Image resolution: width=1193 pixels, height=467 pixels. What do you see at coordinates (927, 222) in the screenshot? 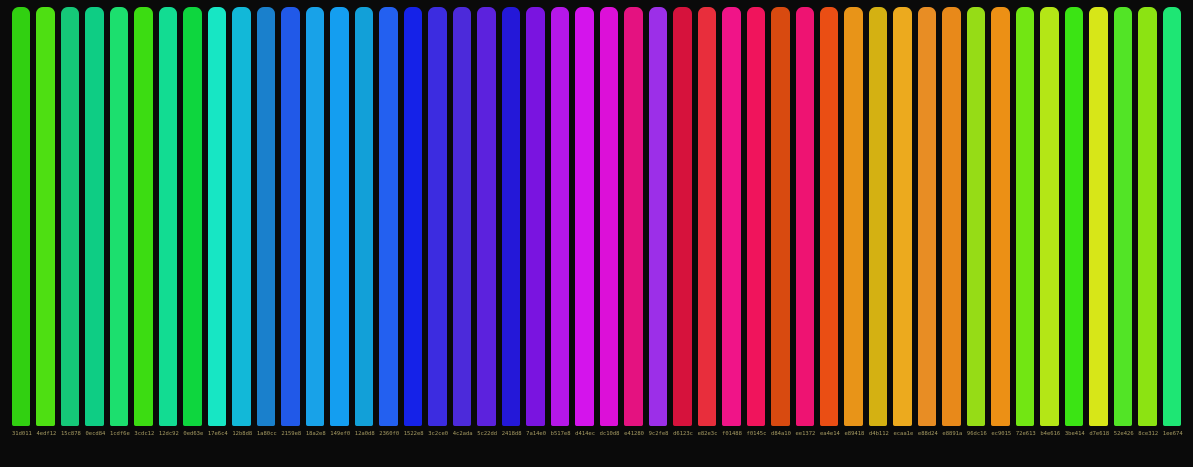
I see `swatch-column: e88d24` at bounding box center [927, 222].